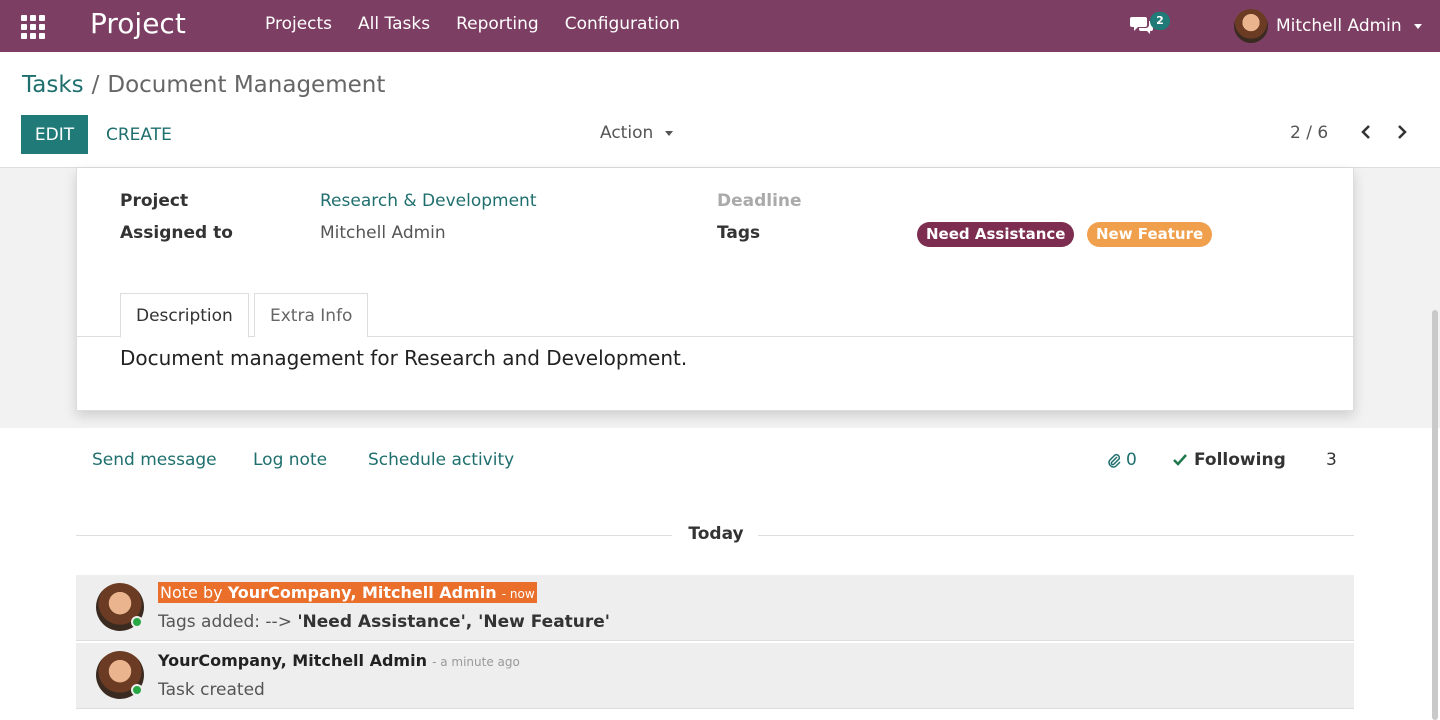  What do you see at coordinates (1251, 26) in the screenshot?
I see `user-avatar` at bounding box center [1251, 26].